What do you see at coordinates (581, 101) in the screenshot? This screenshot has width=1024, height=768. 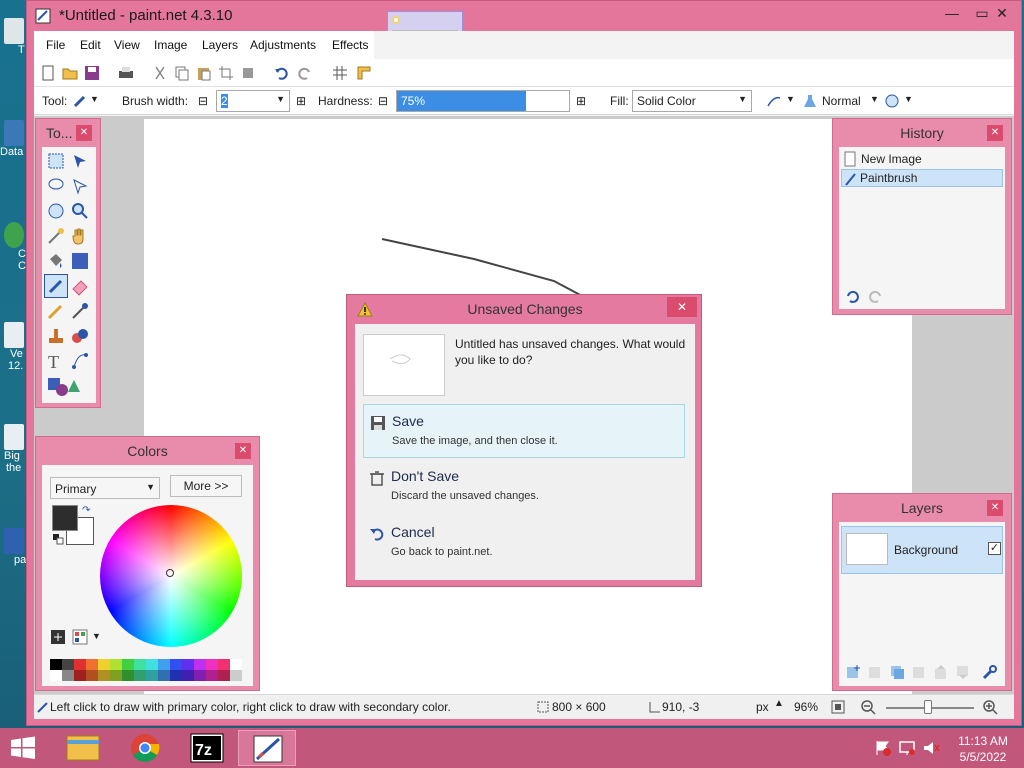 I see `hardness-increase-icon: ⊞` at bounding box center [581, 101].